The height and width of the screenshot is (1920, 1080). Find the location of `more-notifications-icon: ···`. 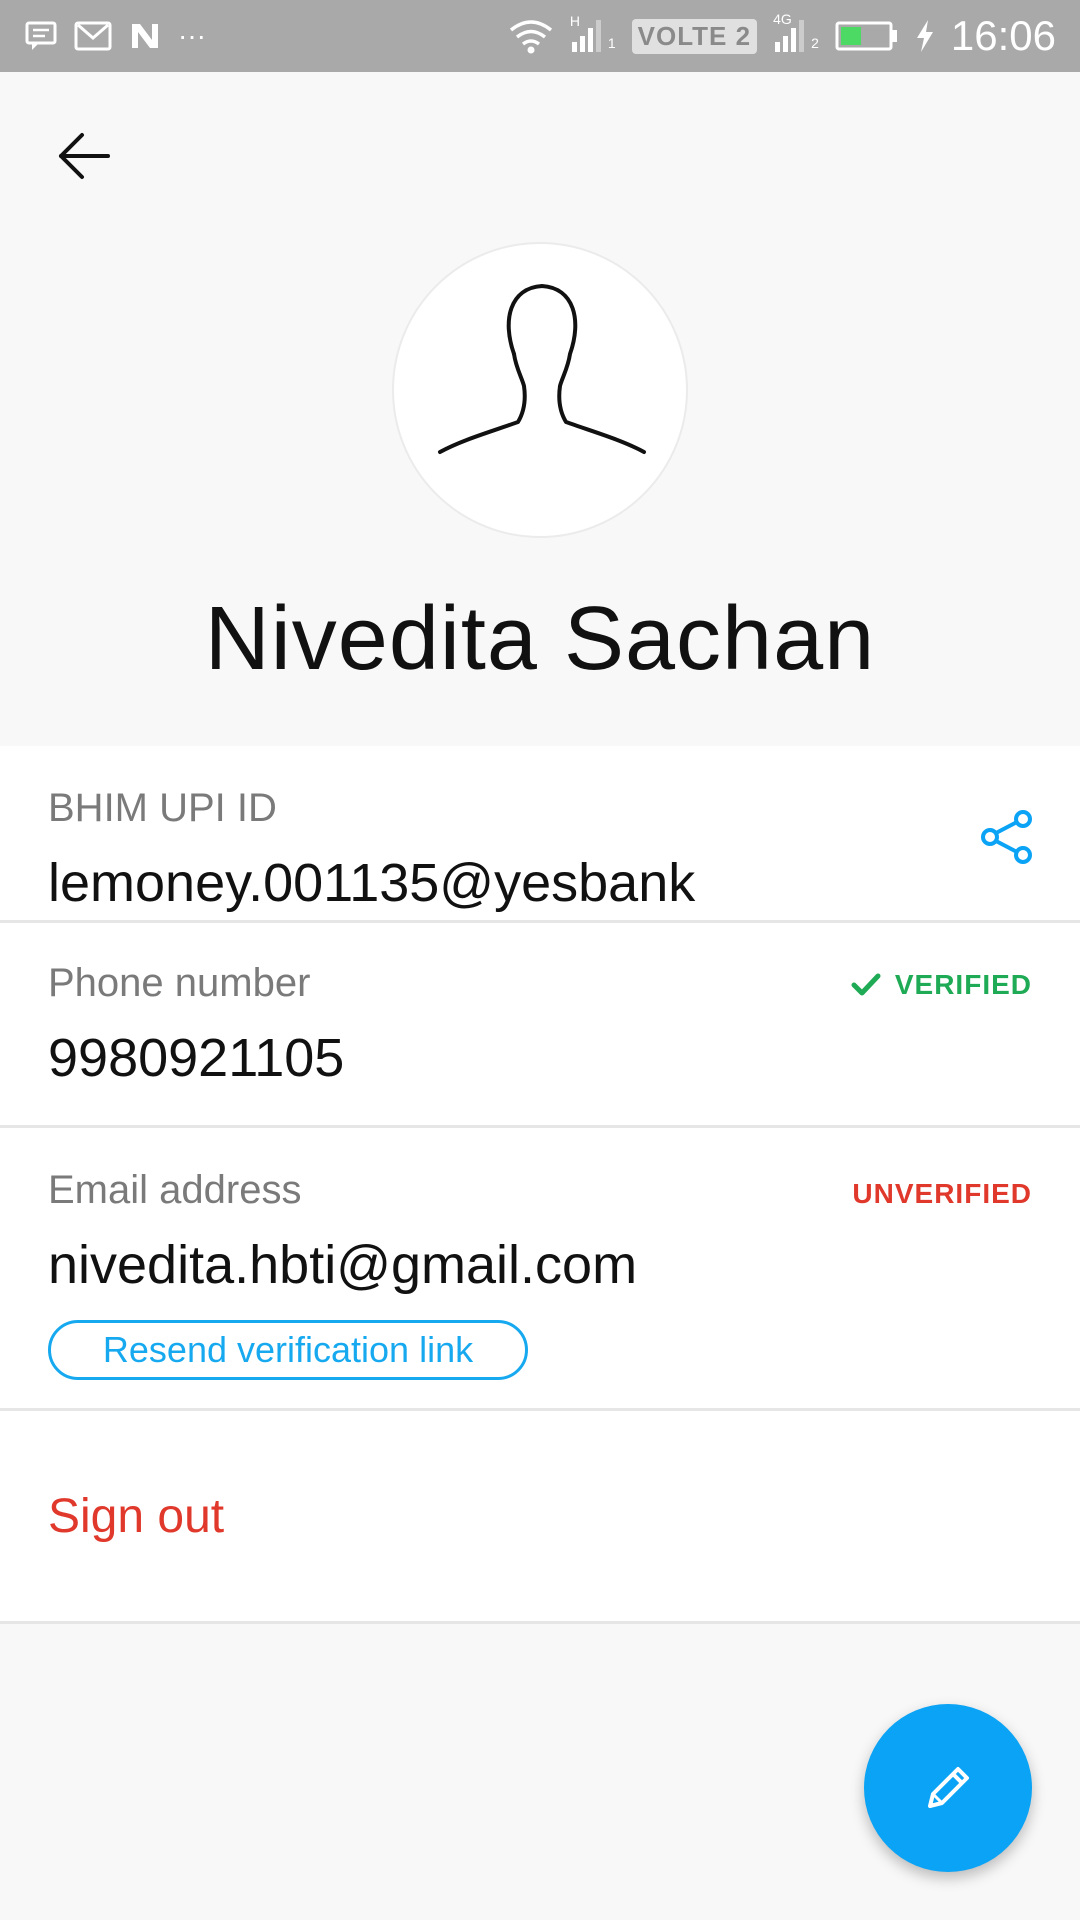

more-notifications-icon: ··· is located at coordinates (192, 35).